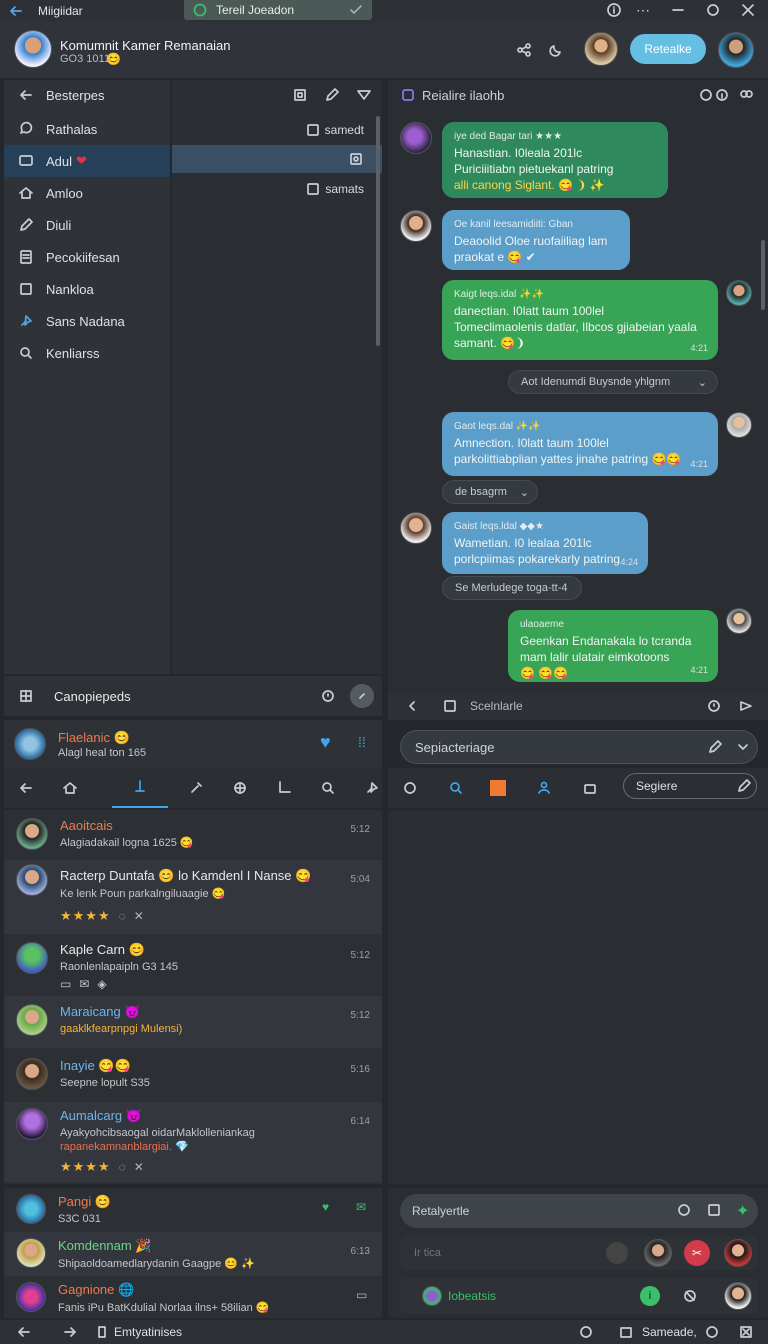 The width and height of the screenshot is (768, 1344). I want to click on tab-active-icon, so click(140, 788).